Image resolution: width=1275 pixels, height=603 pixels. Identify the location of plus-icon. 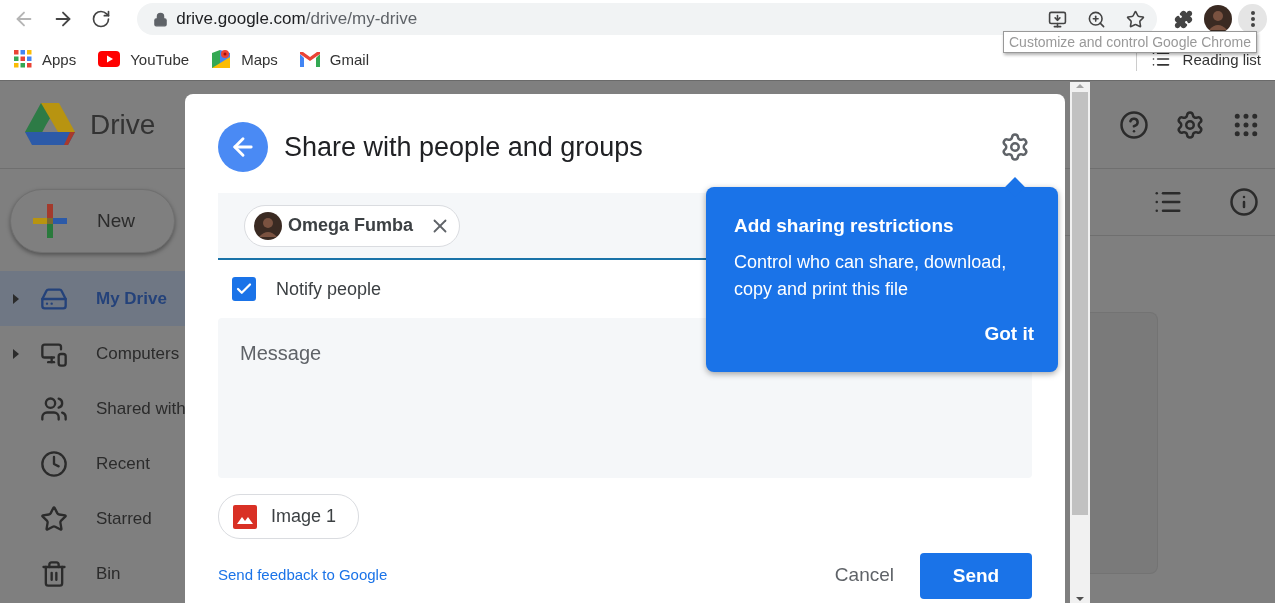
(50, 221).